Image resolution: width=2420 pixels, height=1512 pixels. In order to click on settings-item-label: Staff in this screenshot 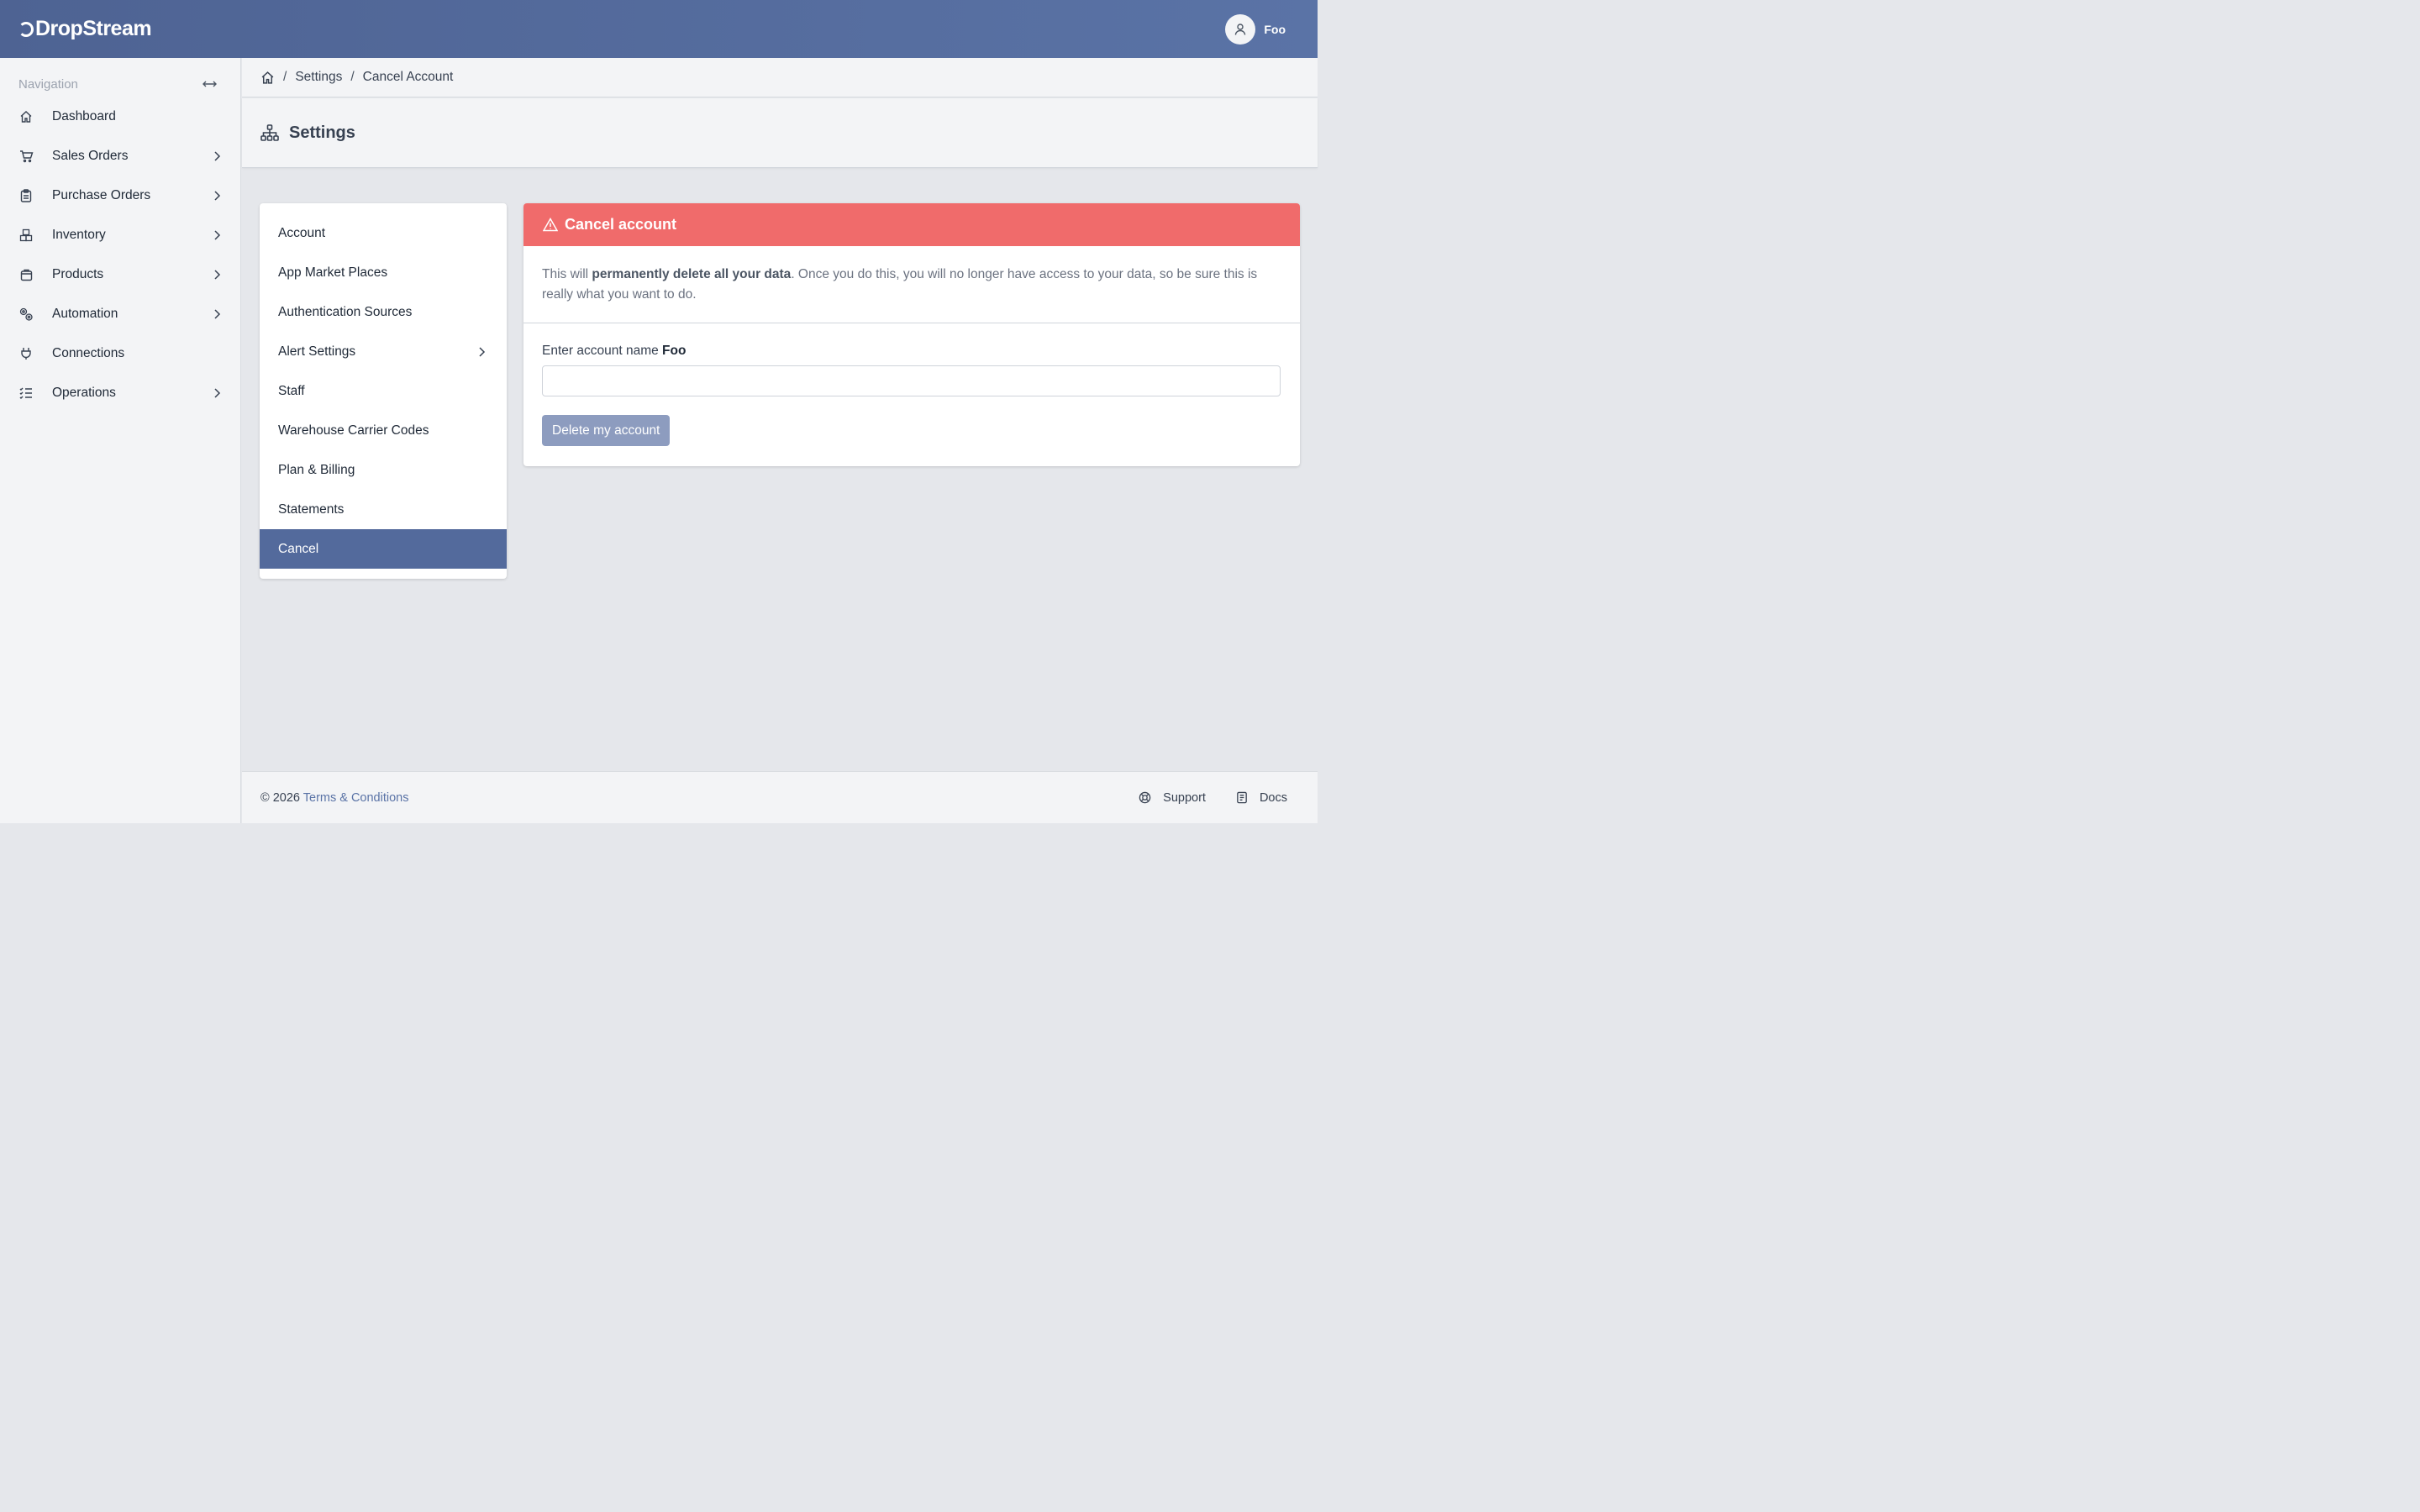, I will do `click(291, 390)`.